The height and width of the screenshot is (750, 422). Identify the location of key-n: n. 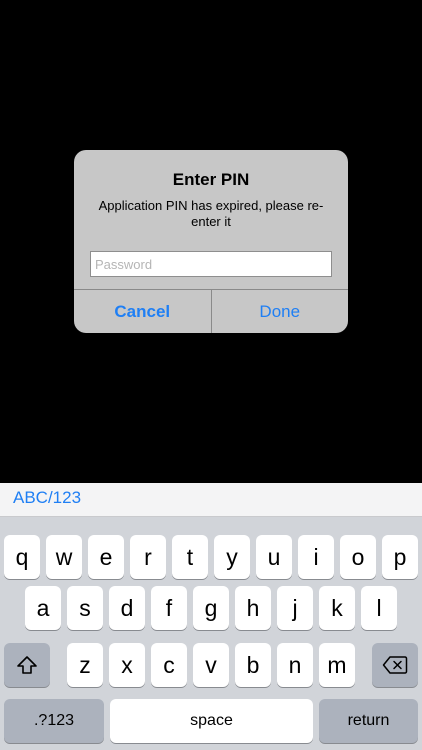
(295, 665).